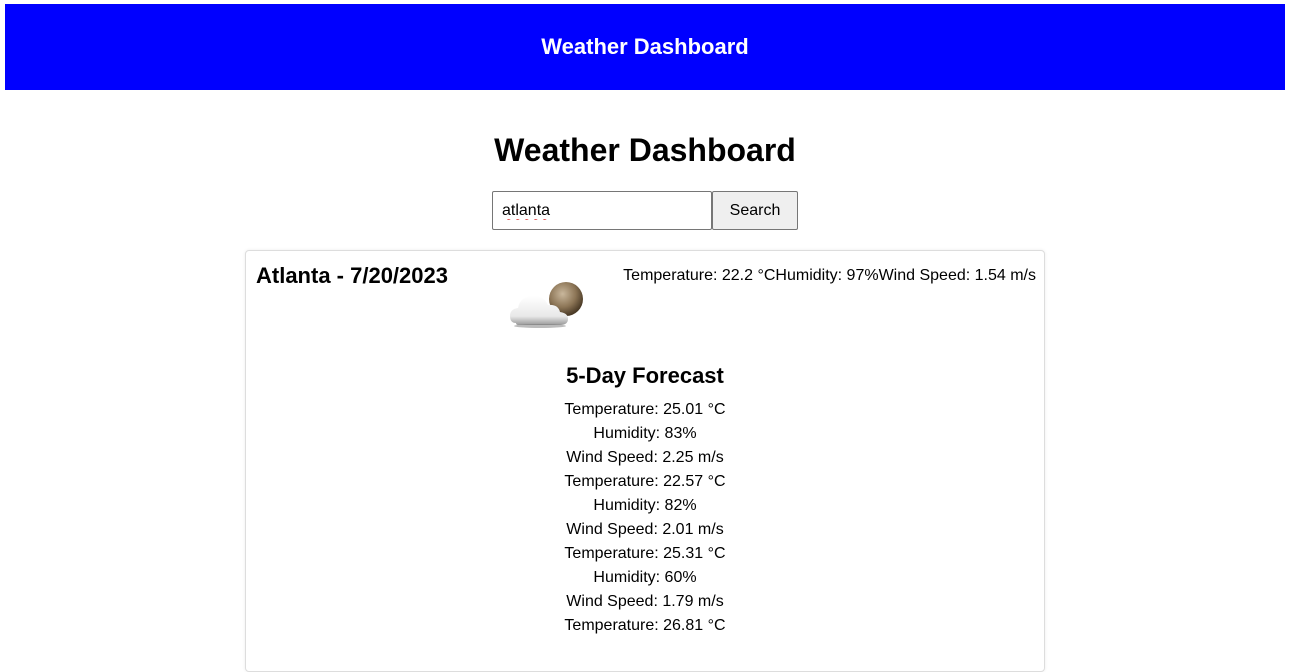  I want to click on forecast-wind: Wind Speed: 2.01 m/s, so click(645, 529).